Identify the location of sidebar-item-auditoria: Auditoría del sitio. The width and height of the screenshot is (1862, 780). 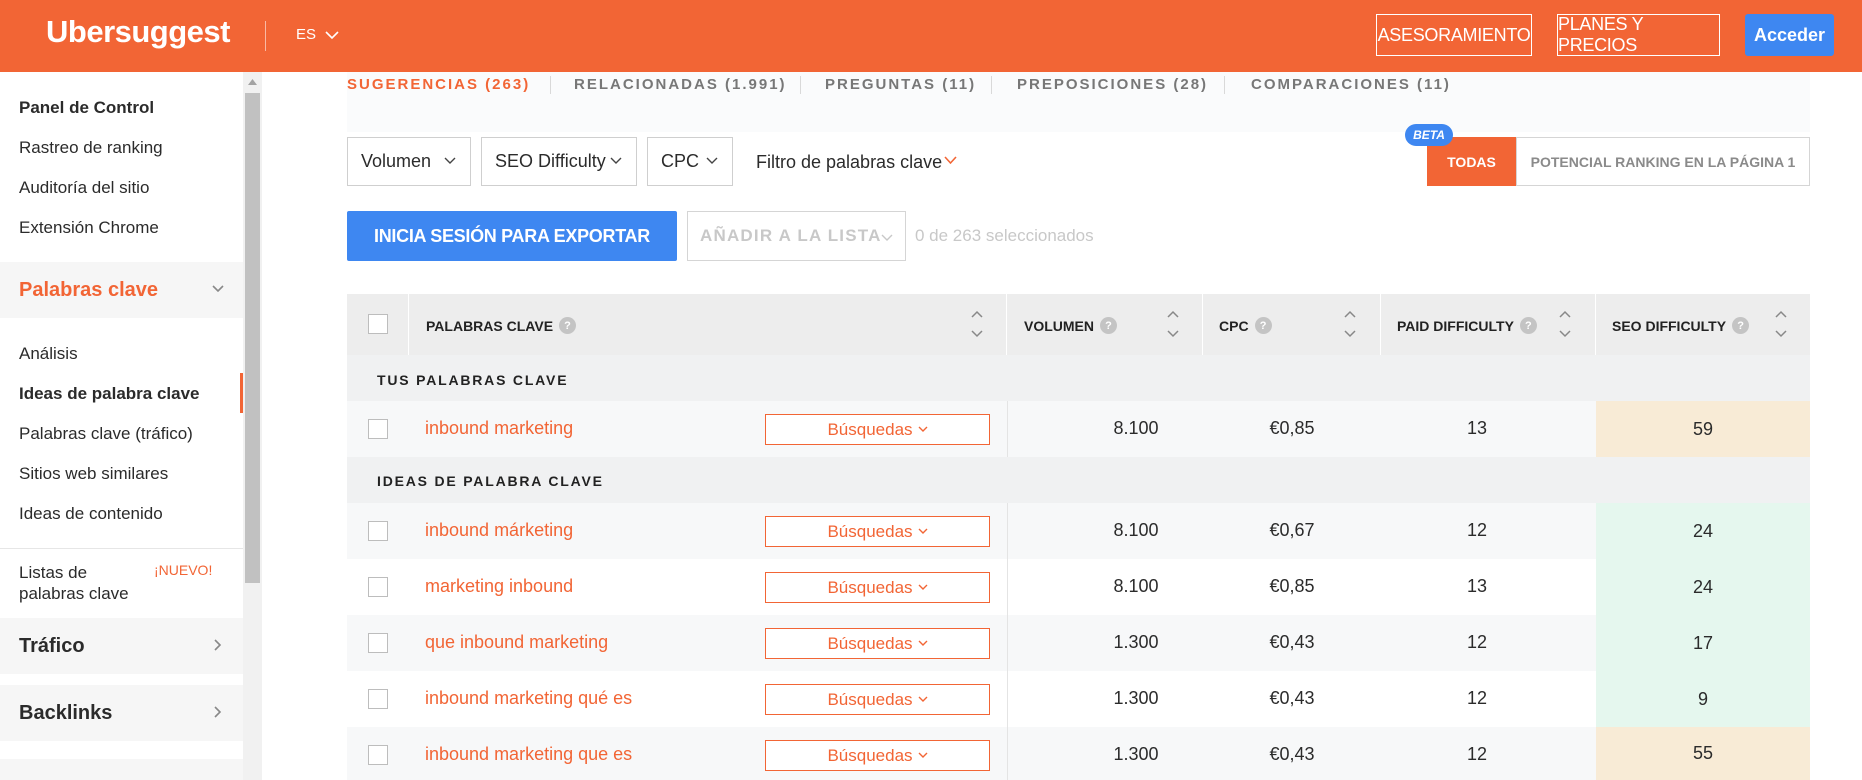
(84, 188).